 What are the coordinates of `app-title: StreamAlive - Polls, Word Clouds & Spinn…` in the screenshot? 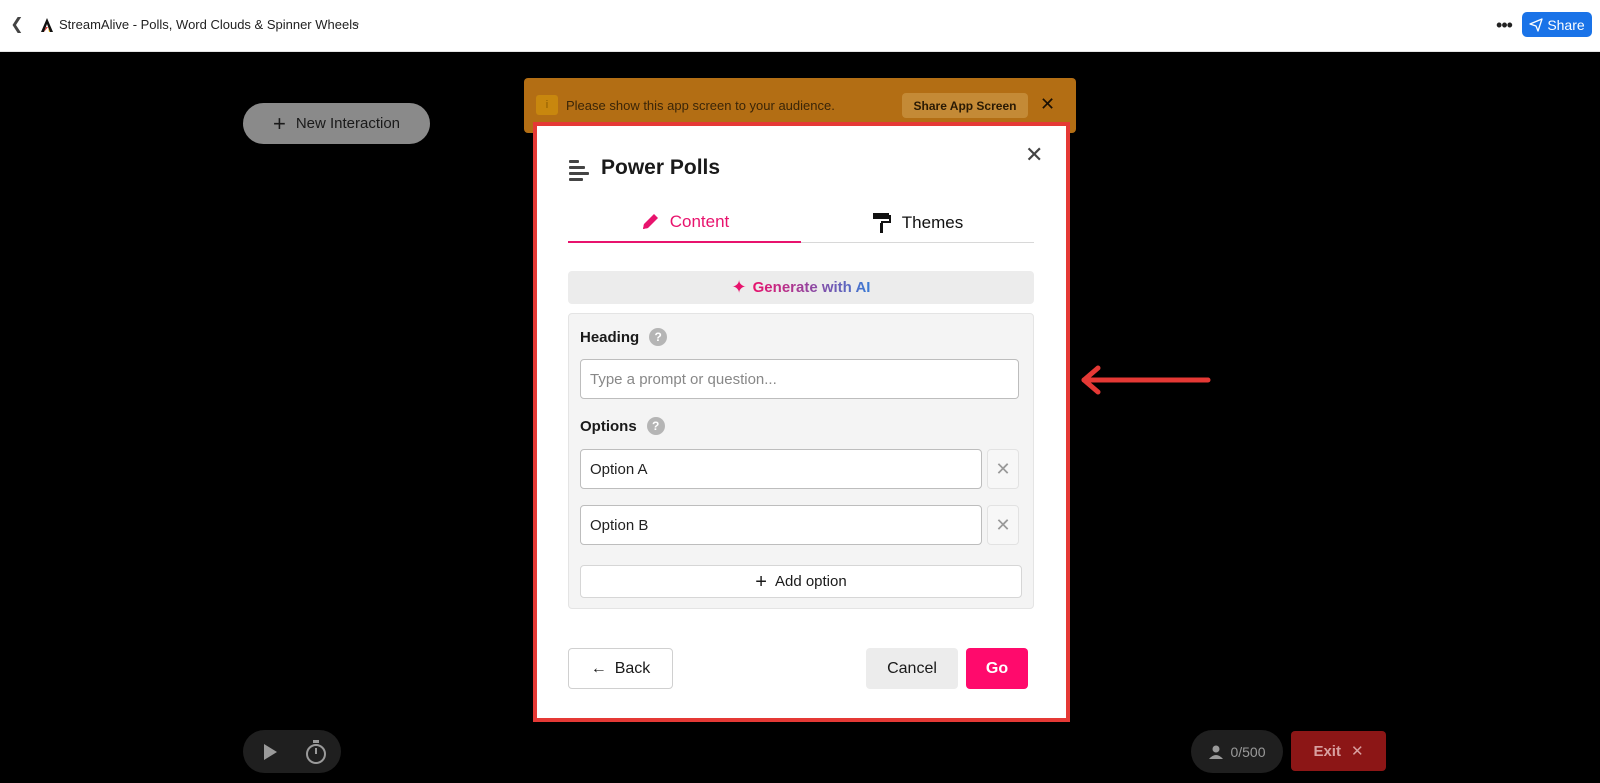 It's located at (209, 24).